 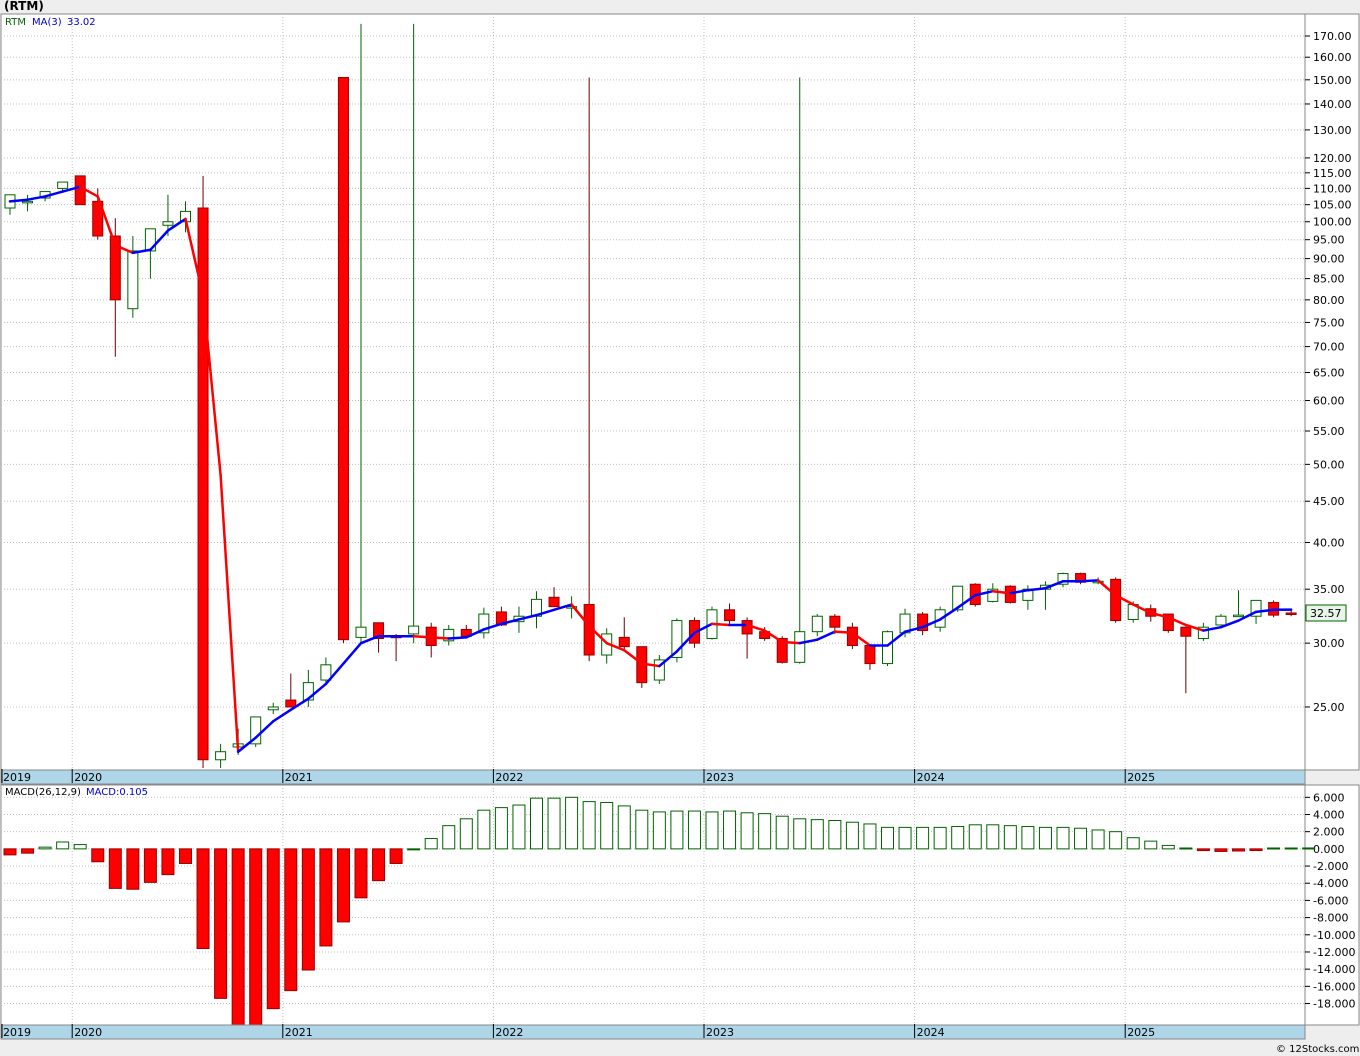 I want to click on macd-legend-label: MACD(26,12,9), so click(x=43, y=792).